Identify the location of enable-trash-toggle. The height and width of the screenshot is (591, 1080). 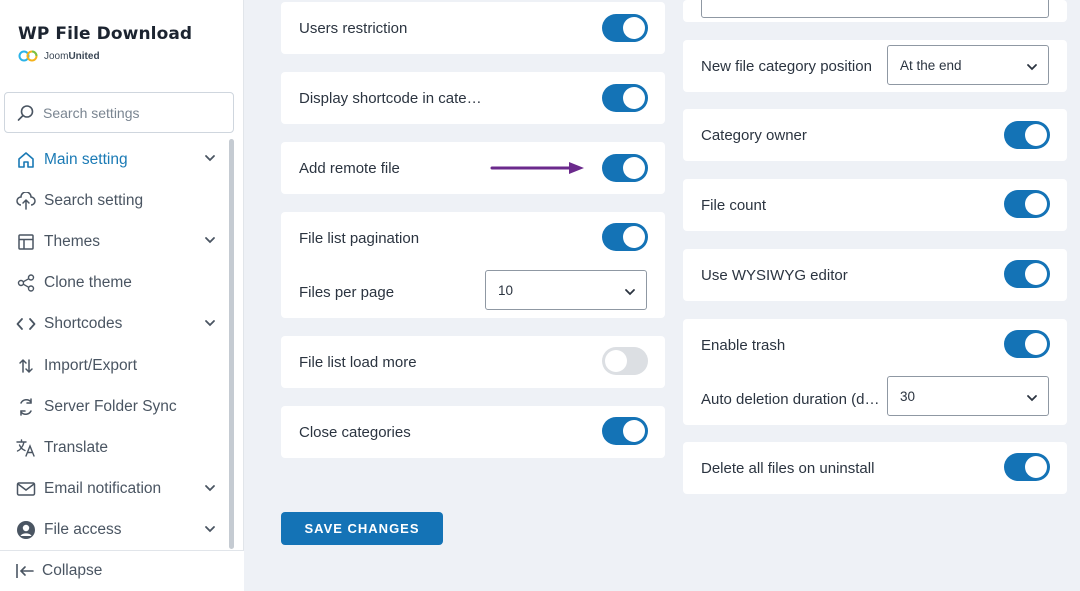
(1027, 344).